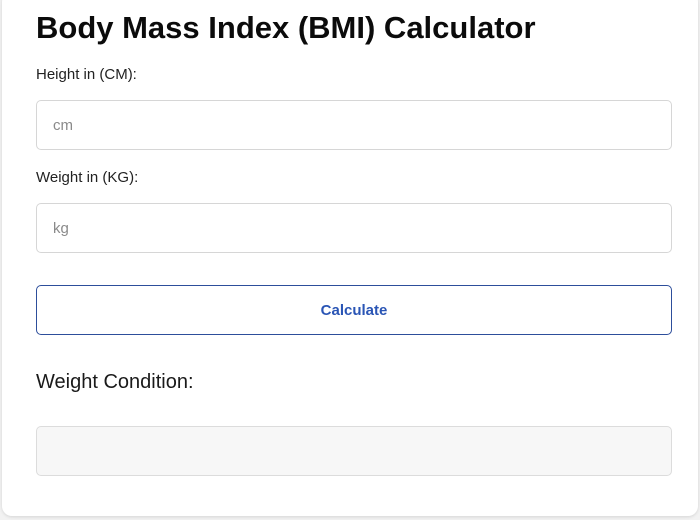 This screenshot has width=700, height=520. What do you see at coordinates (354, 451) in the screenshot?
I see `weight-condition-result` at bounding box center [354, 451].